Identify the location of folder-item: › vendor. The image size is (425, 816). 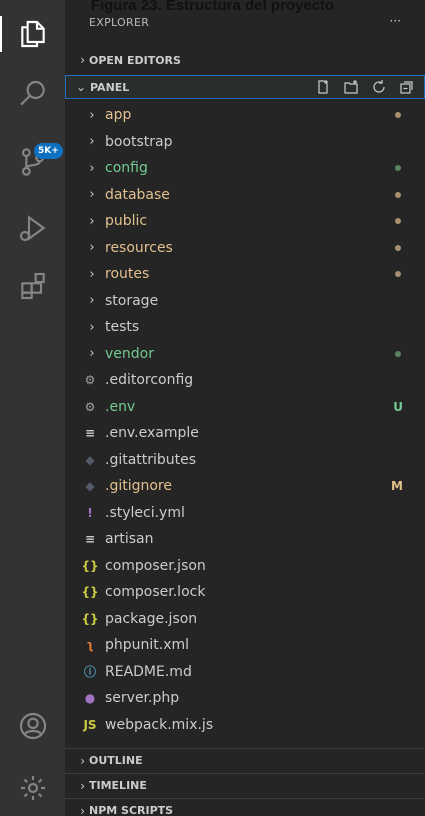
(245, 354).